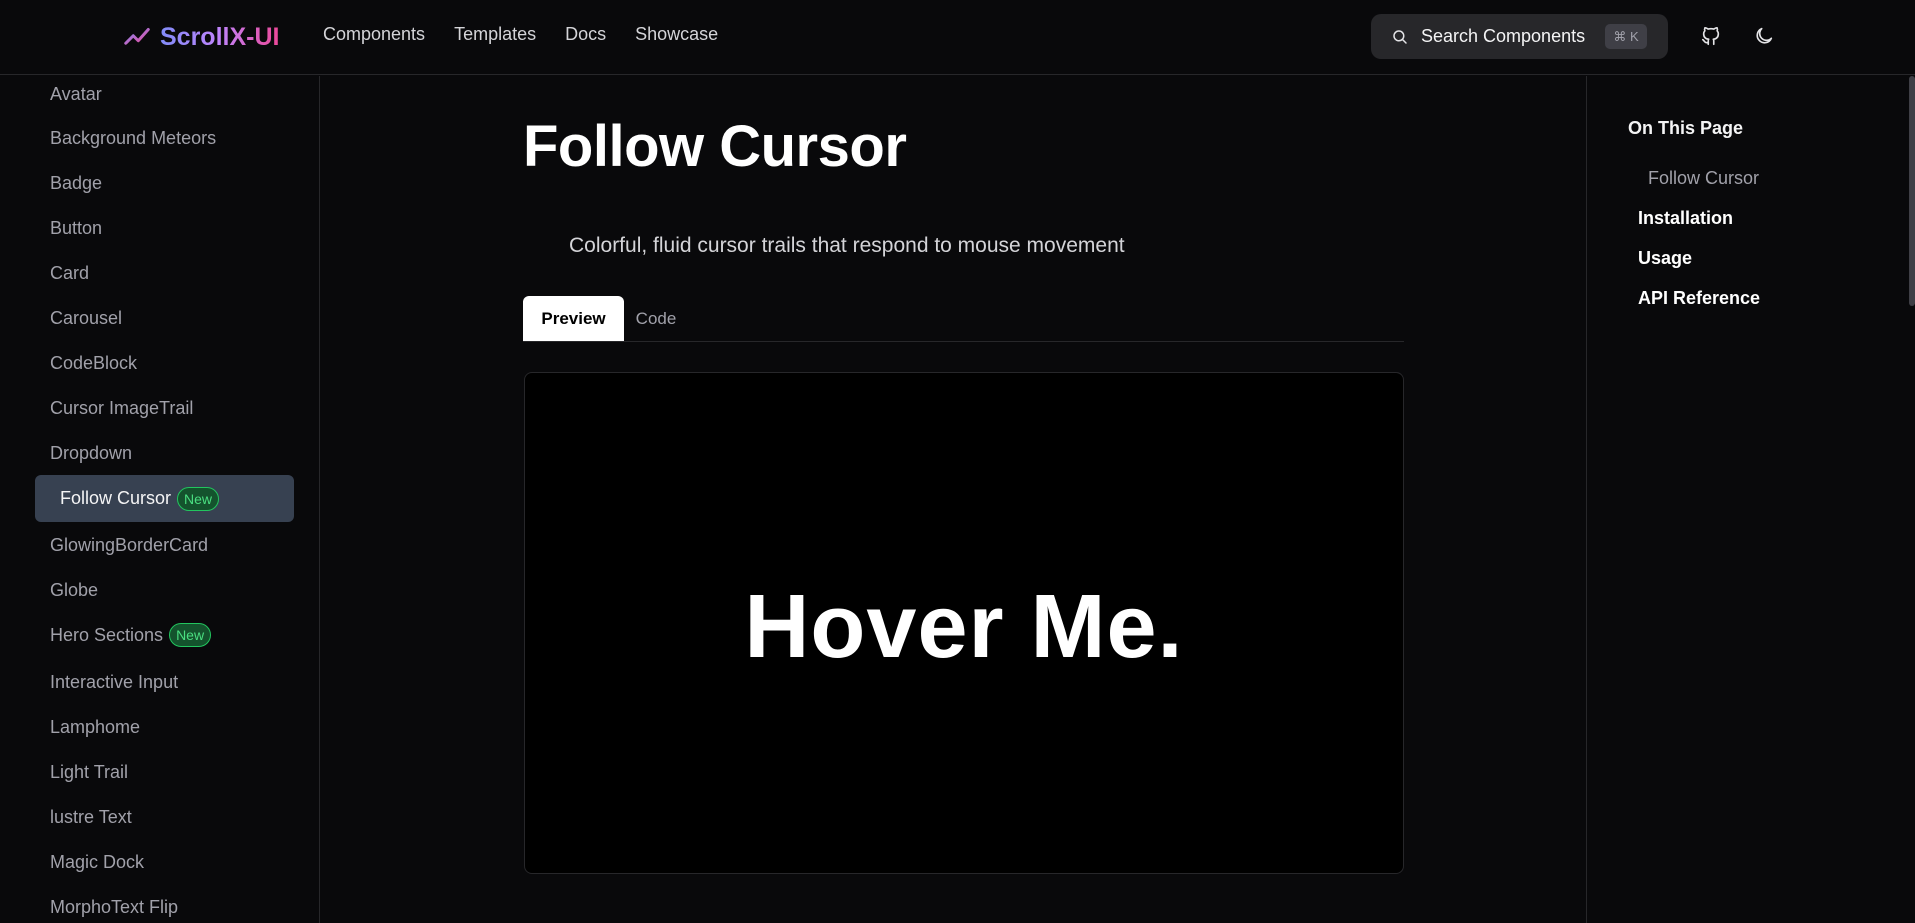  What do you see at coordinates (1665, 258) in the screenshot?
I see `toc-item-usage: Usage` at bounding box center [1665, 258].